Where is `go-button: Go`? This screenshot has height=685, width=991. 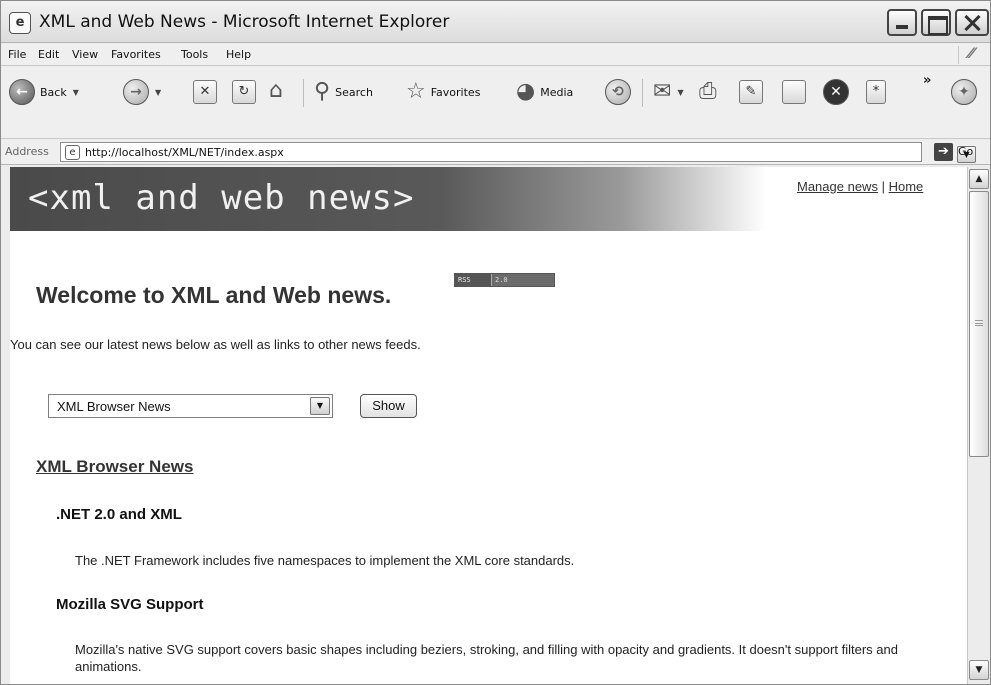 go-button: Go is located at coordinates (965, 151).